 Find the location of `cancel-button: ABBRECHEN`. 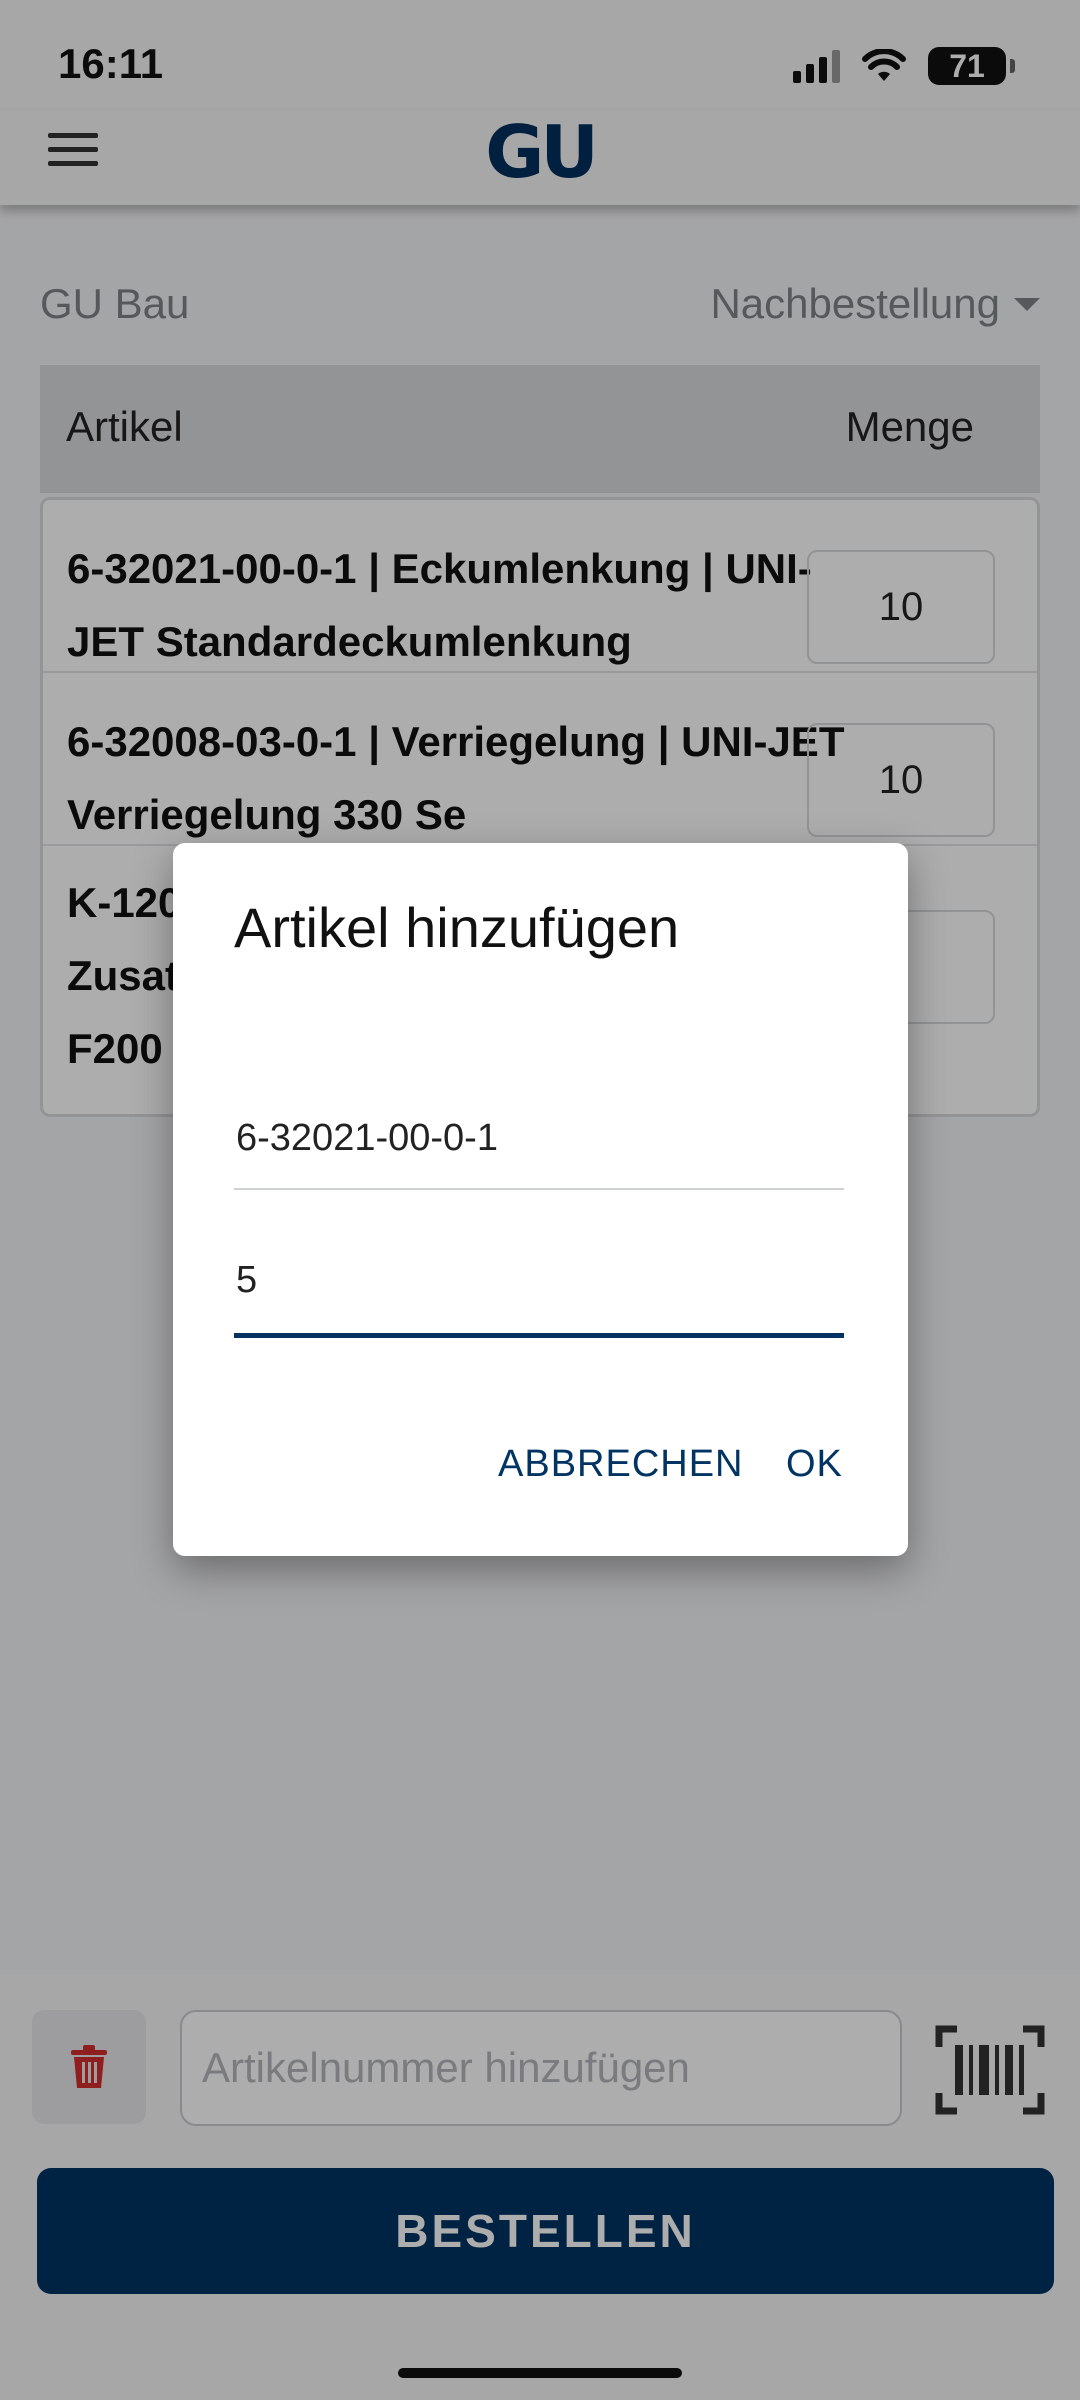

cancel-button: ABBRECHEN is located at coordinates (621, 1464).